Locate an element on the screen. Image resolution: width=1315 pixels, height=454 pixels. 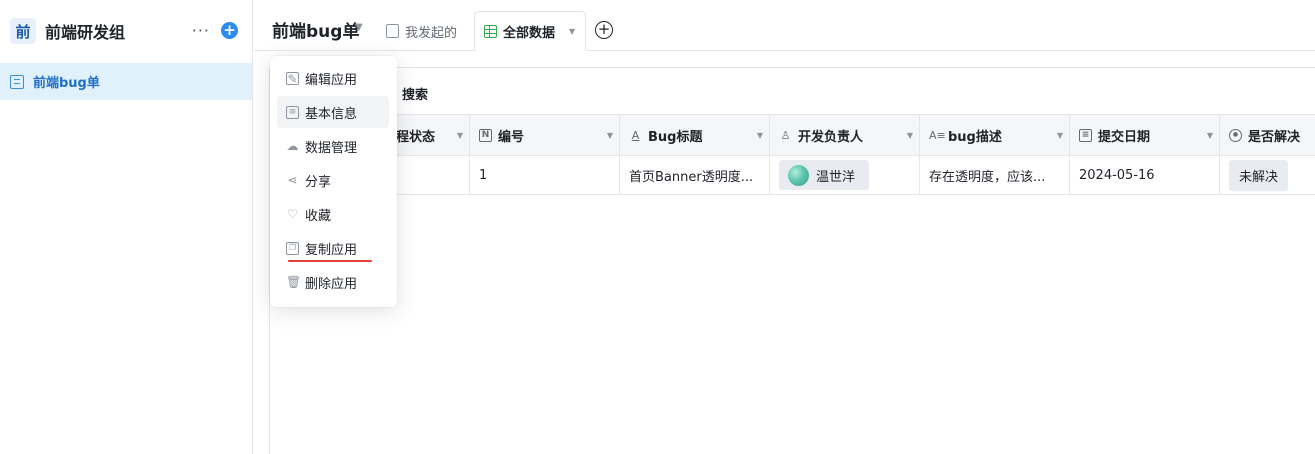
column-header-label: bug描述 is located at coordinates (975, 137).